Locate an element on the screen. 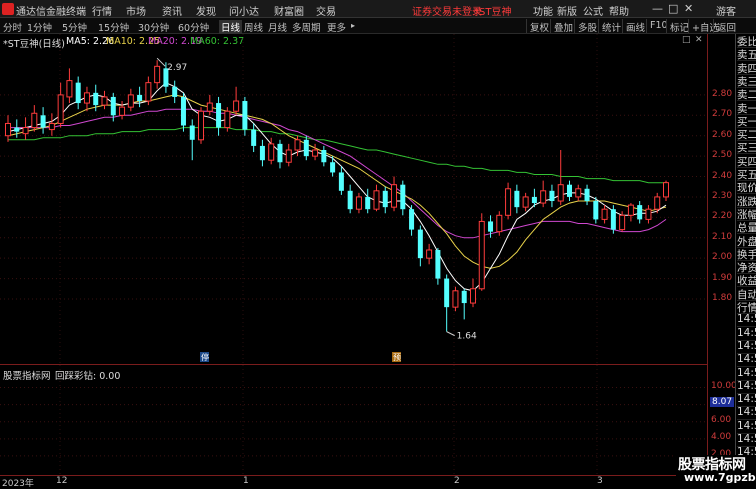  stock-tag: *ST豆神 is located at coordinates (492, 10).